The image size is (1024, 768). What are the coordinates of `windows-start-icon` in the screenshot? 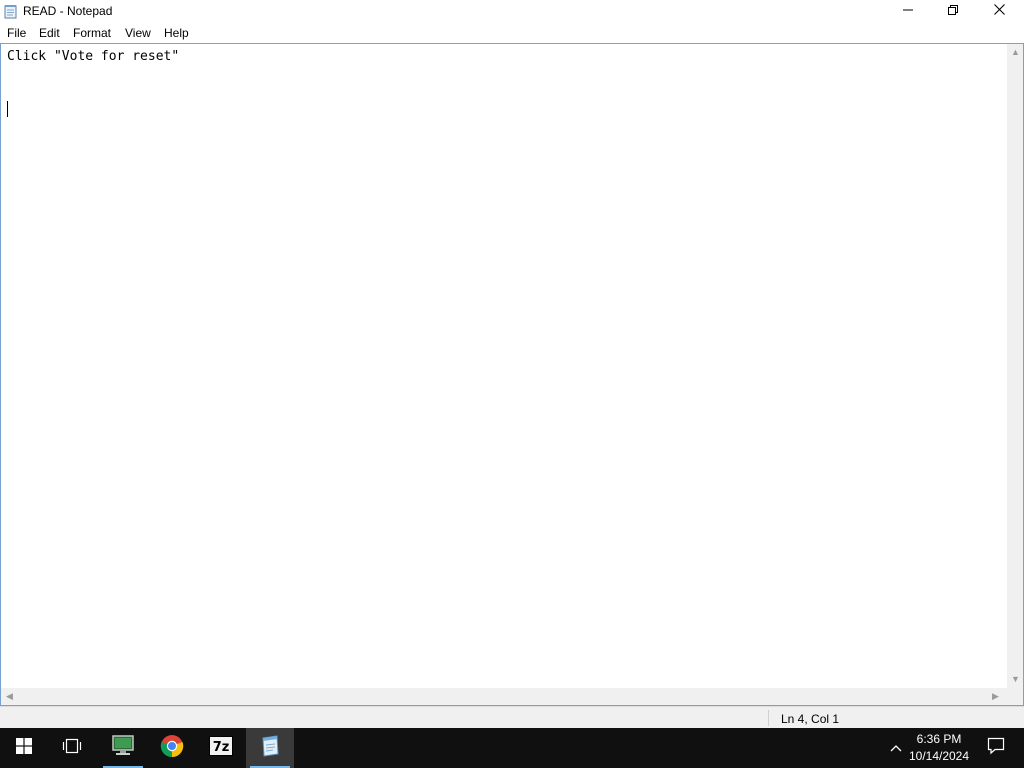 It's located at (24, 748).